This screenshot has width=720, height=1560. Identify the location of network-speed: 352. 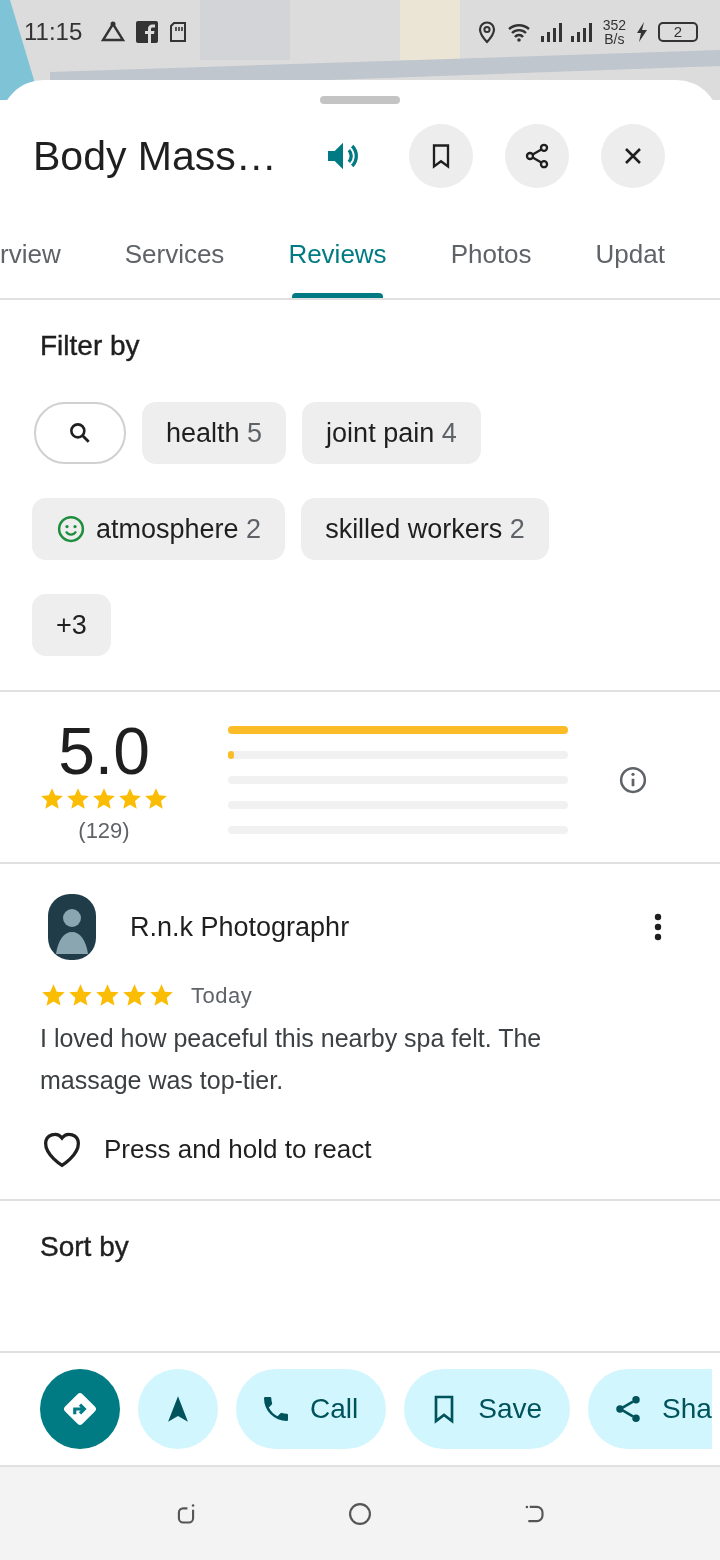
(614, 25).